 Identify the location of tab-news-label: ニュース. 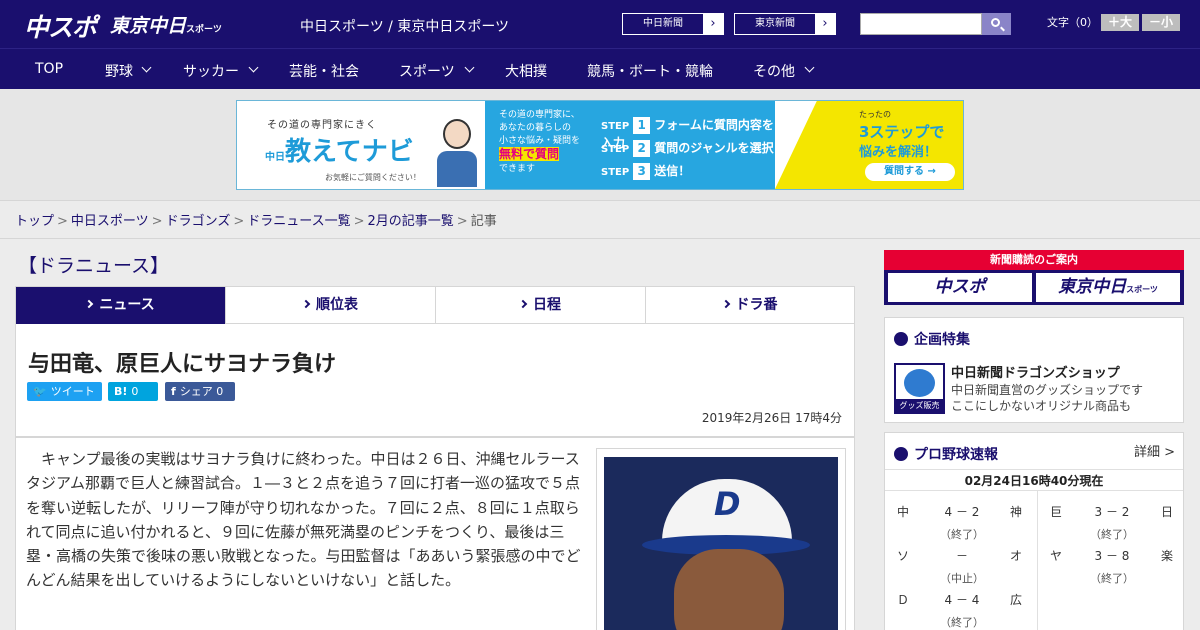
(127, 305).